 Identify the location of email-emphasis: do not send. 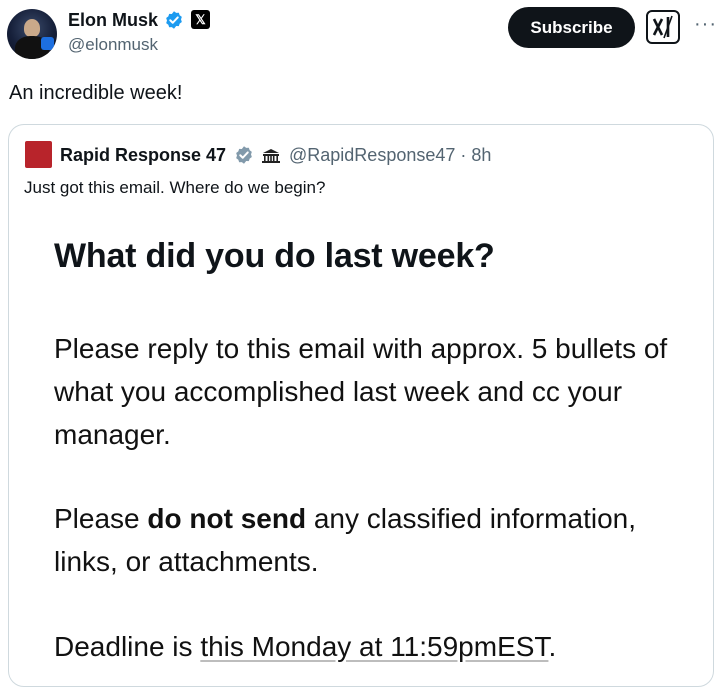
(227, 518).